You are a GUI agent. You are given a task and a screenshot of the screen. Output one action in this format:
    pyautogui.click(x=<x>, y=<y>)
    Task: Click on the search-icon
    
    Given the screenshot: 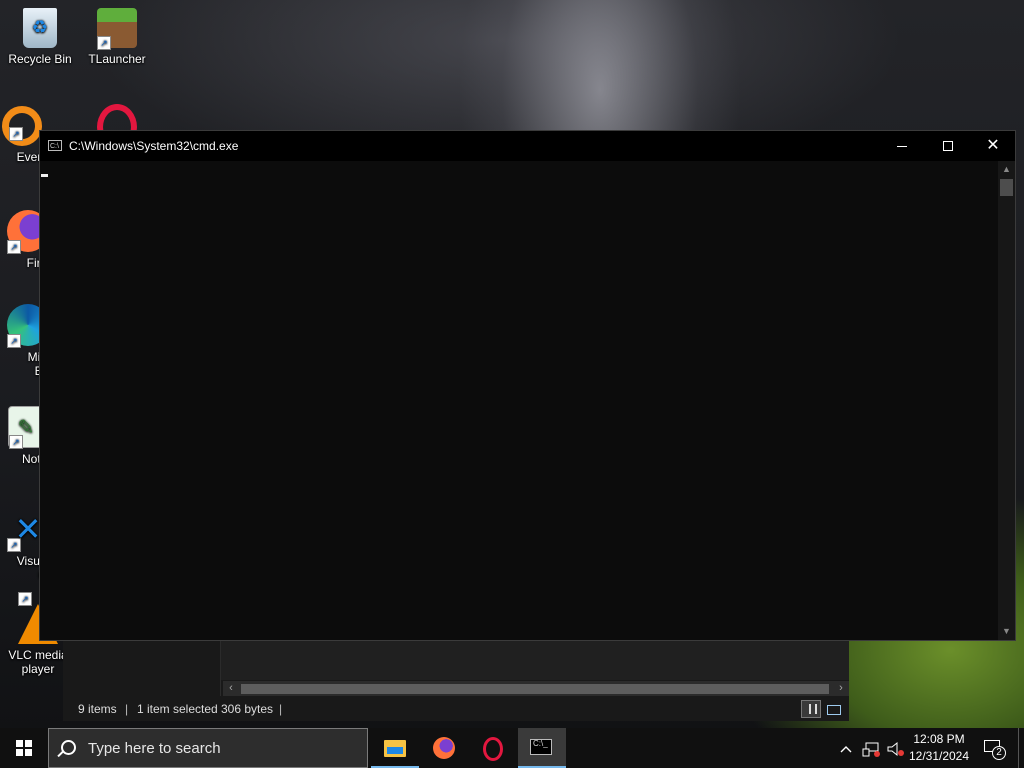 What is the action you would take?
    pyautogui.click(x=68, y=747)
    